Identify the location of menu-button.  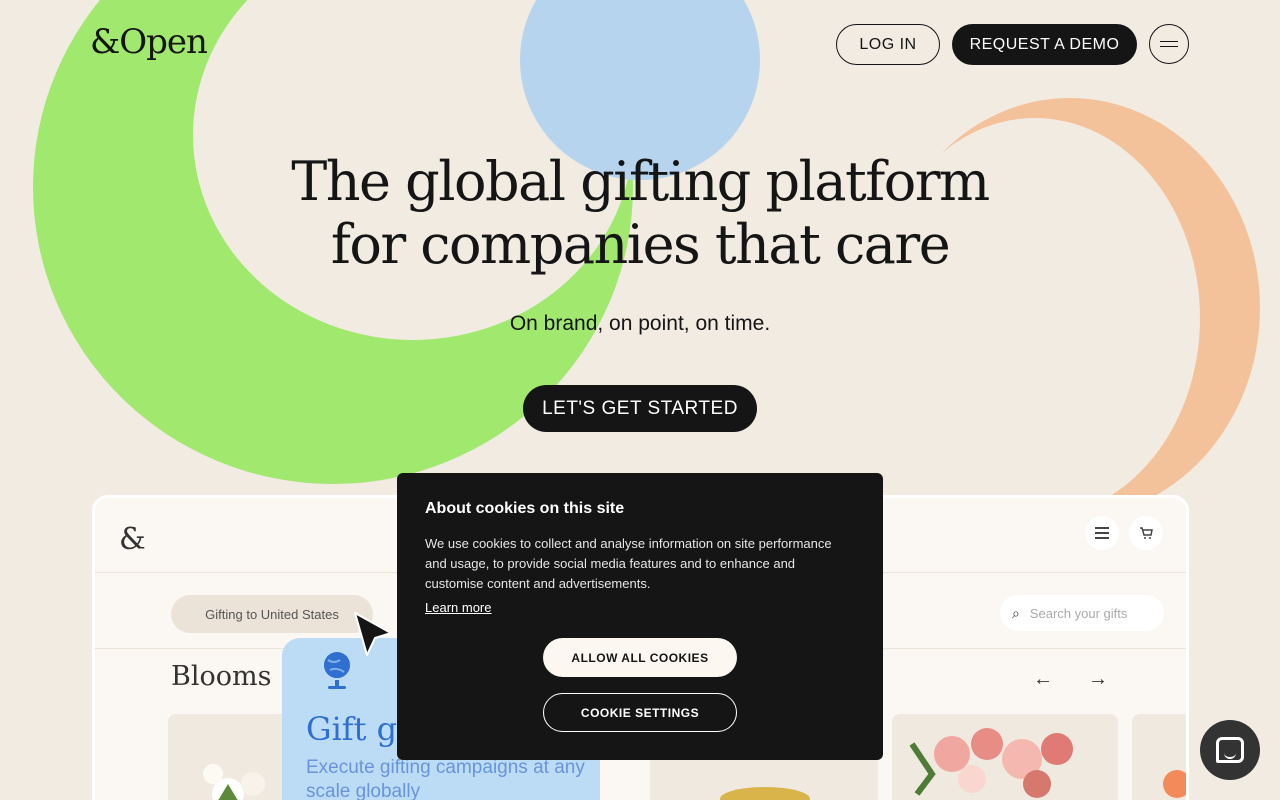
(1169, 44).